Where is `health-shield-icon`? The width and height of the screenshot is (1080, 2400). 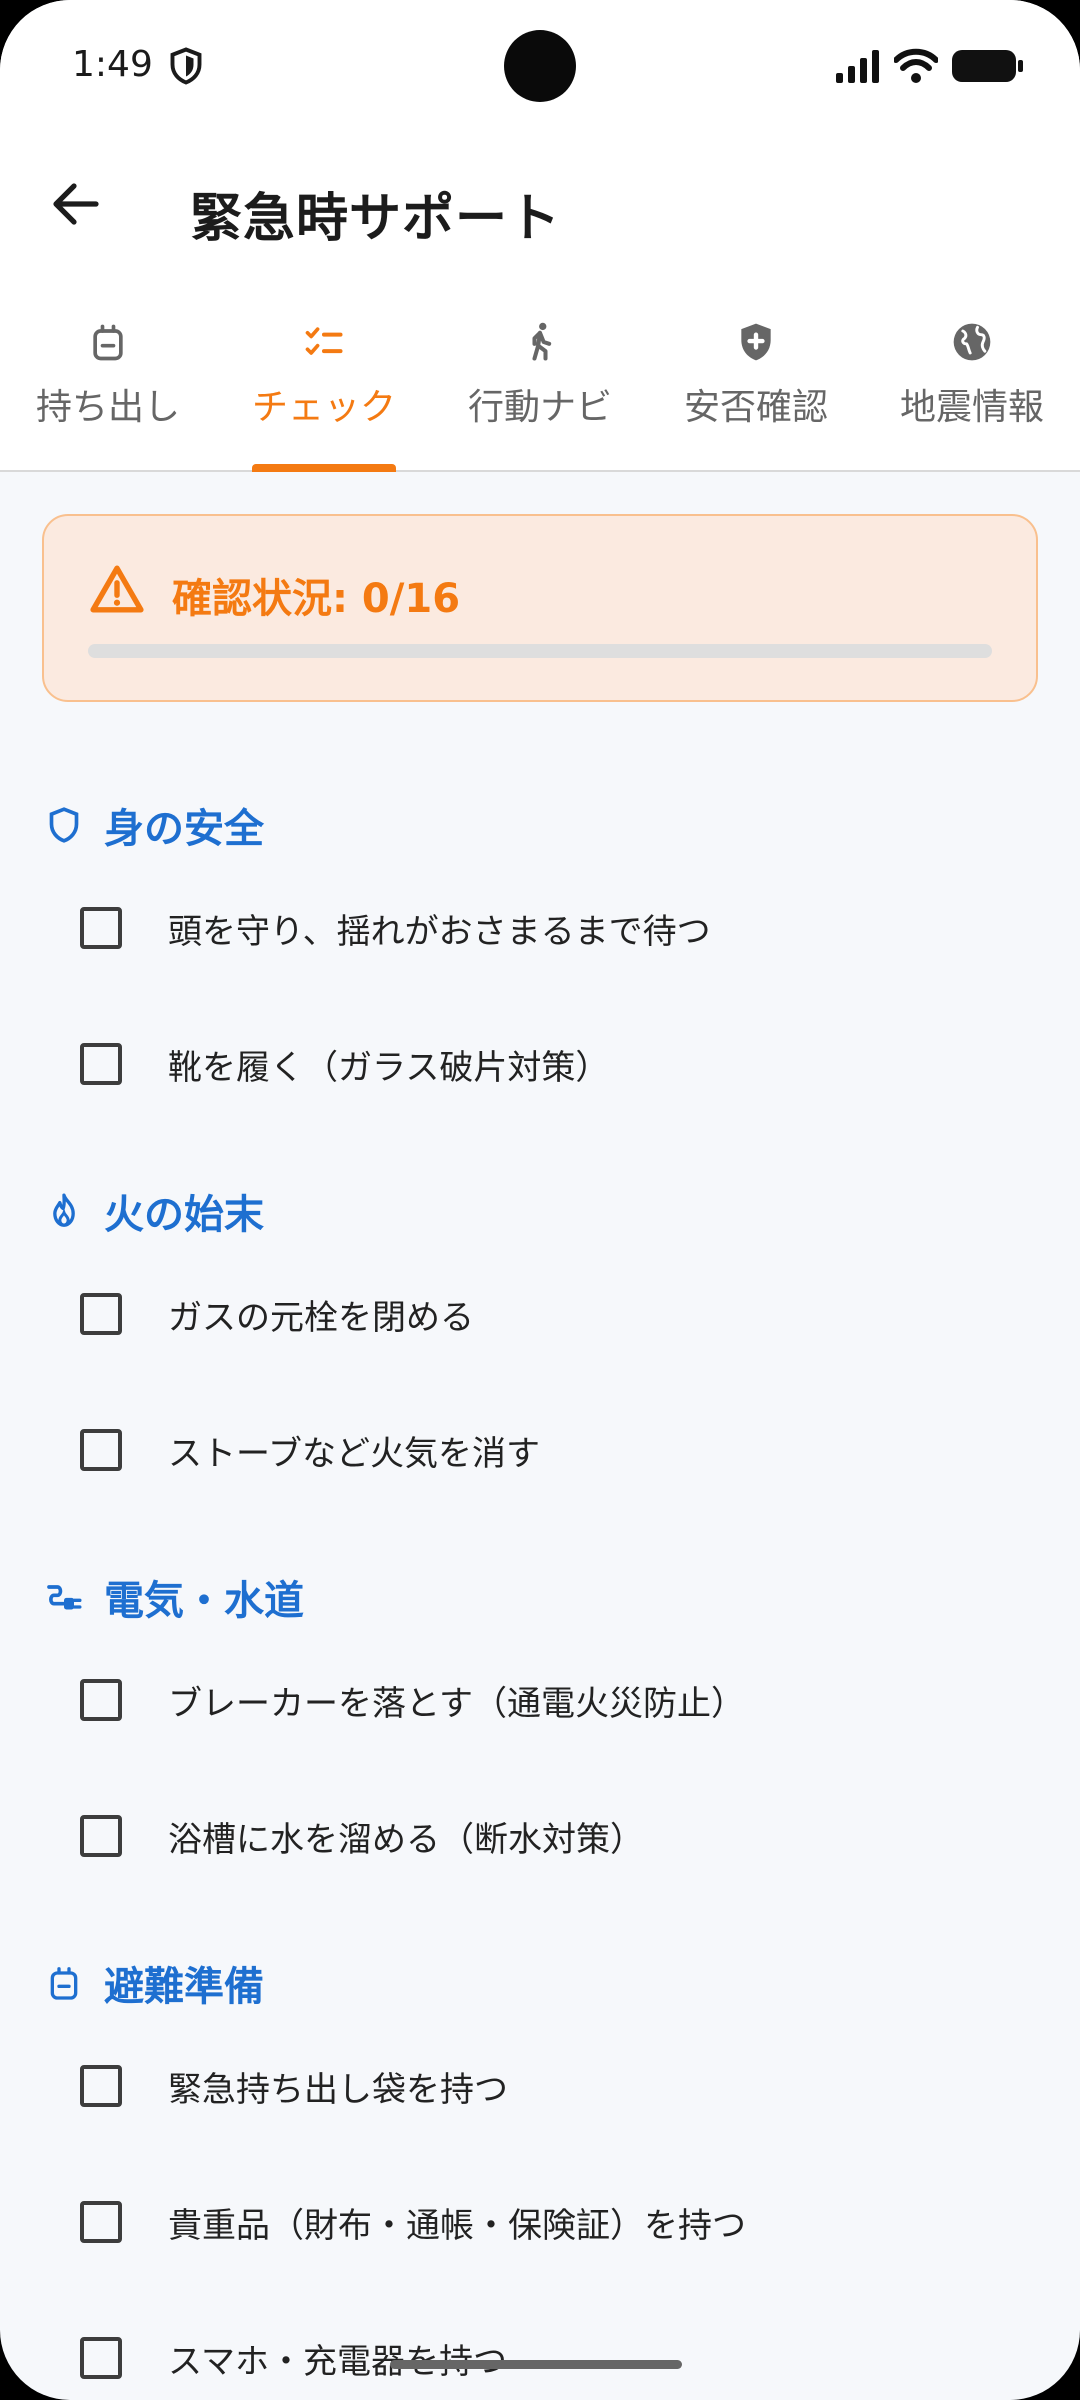
health-shield-icon is located at coordinates (756, 342).